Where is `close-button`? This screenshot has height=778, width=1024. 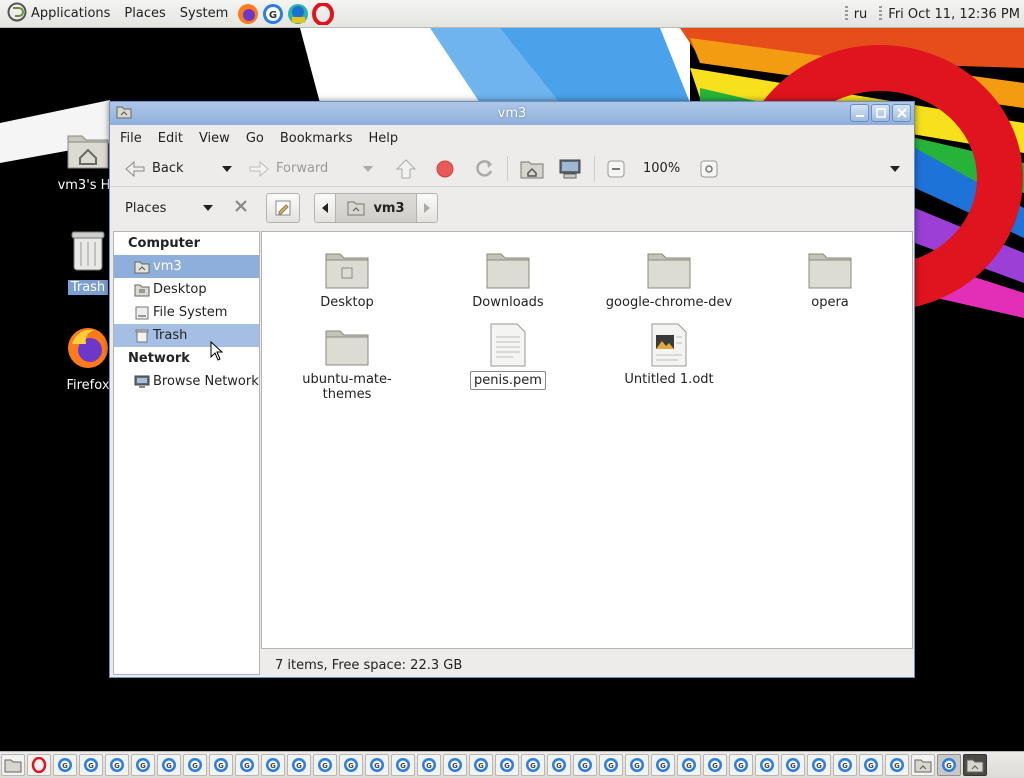
close-button is located at coordinates (901, 113).